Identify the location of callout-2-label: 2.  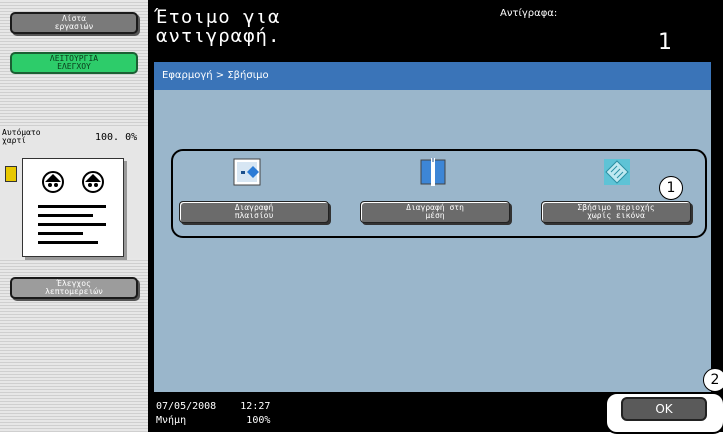
(715, 380).